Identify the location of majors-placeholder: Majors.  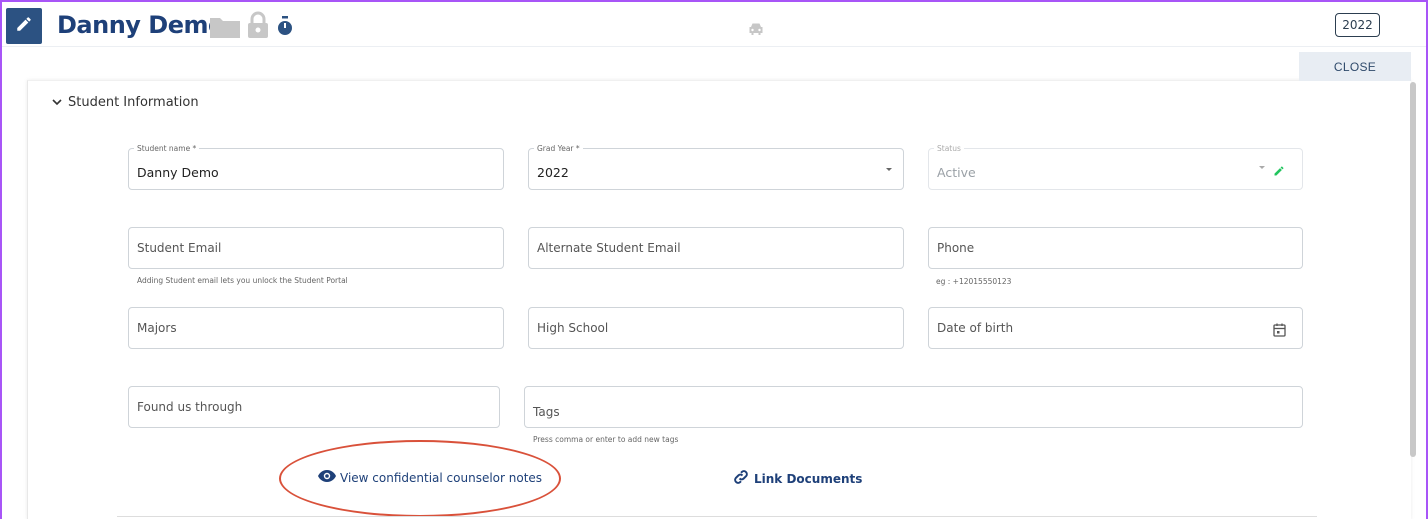
(157, 328).